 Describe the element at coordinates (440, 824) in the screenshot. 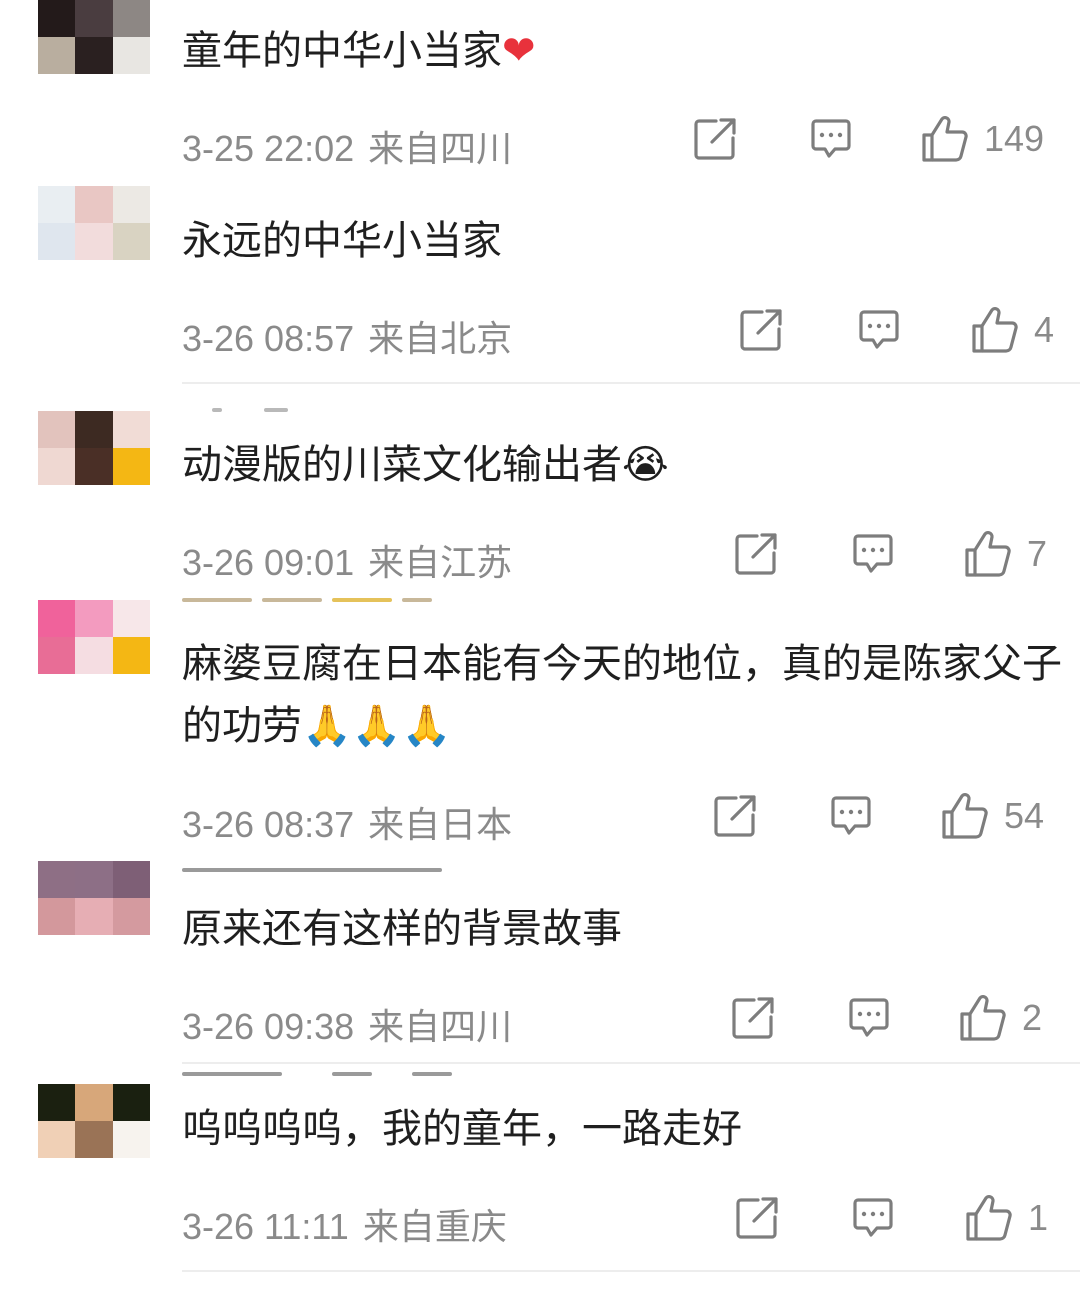

I see `comment-location: 来自日本` at that location.